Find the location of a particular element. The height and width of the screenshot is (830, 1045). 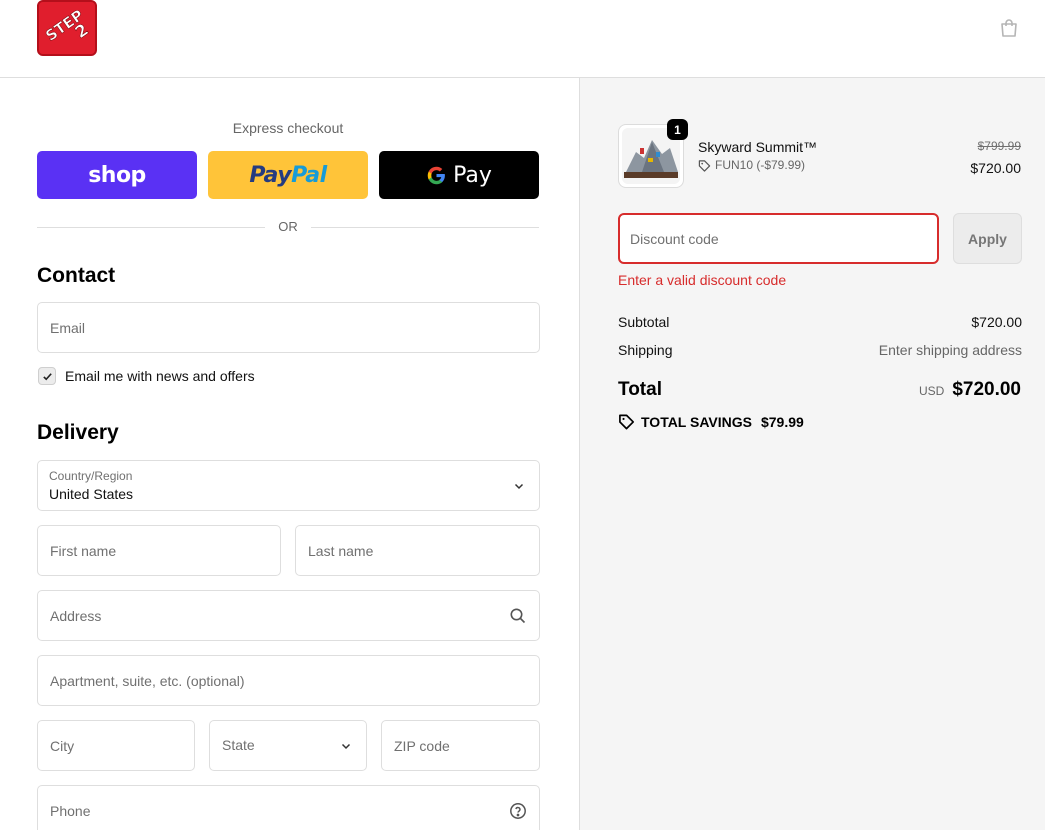

last-name-placeholder: Last name is located at coordinates (341, 551).